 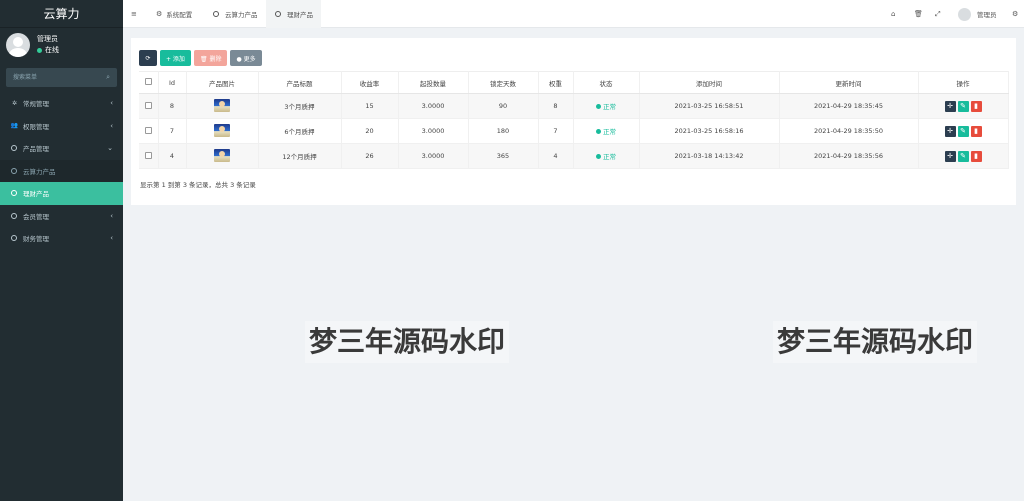 What do you see at coordinates (47, 39) in the screenshot?
I see `user-name: 管理员` at bounding box center [47, 39].